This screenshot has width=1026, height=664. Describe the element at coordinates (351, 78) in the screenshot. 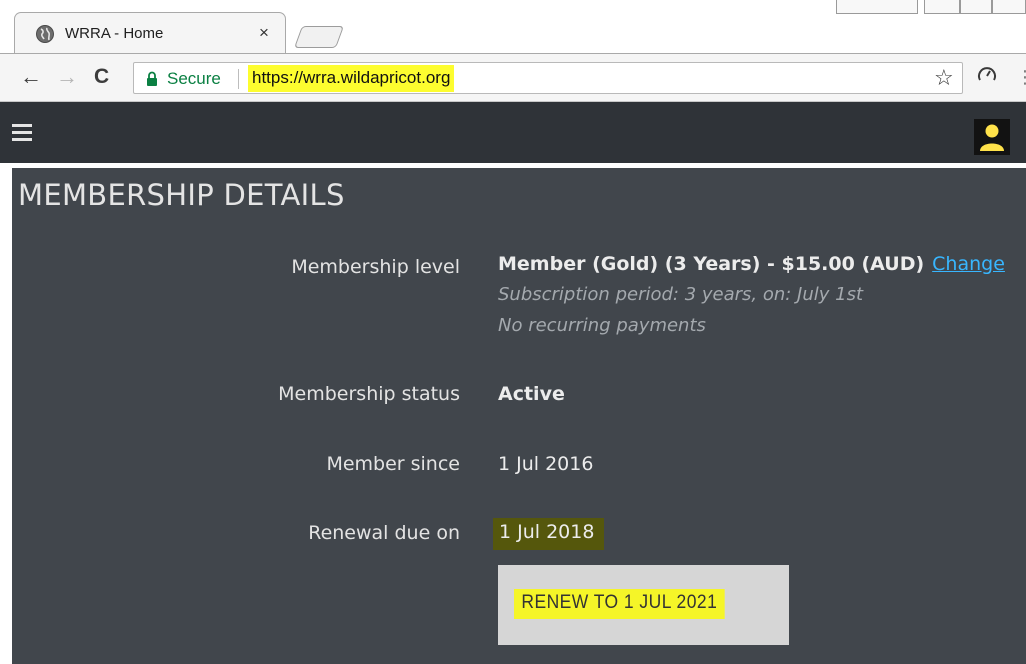

I see `url-text: https://wrra.wildapricot.org` at that location.